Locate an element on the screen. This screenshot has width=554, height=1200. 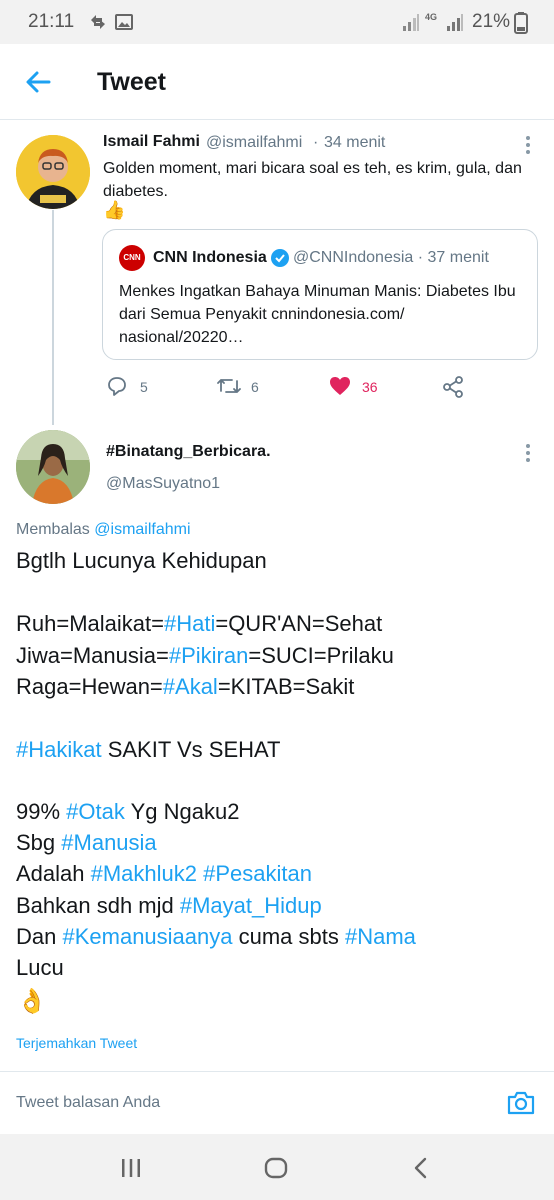
camera-icon is located at coordinates (521, 1103).